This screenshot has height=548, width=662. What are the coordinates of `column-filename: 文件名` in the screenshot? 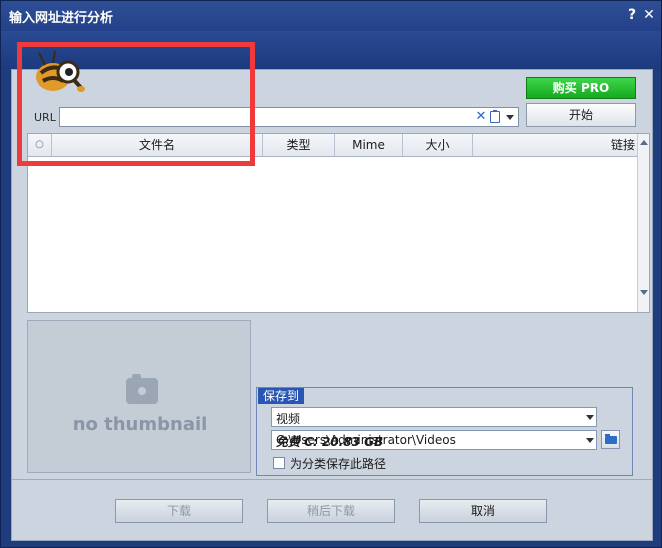 It's located at (157, 145).